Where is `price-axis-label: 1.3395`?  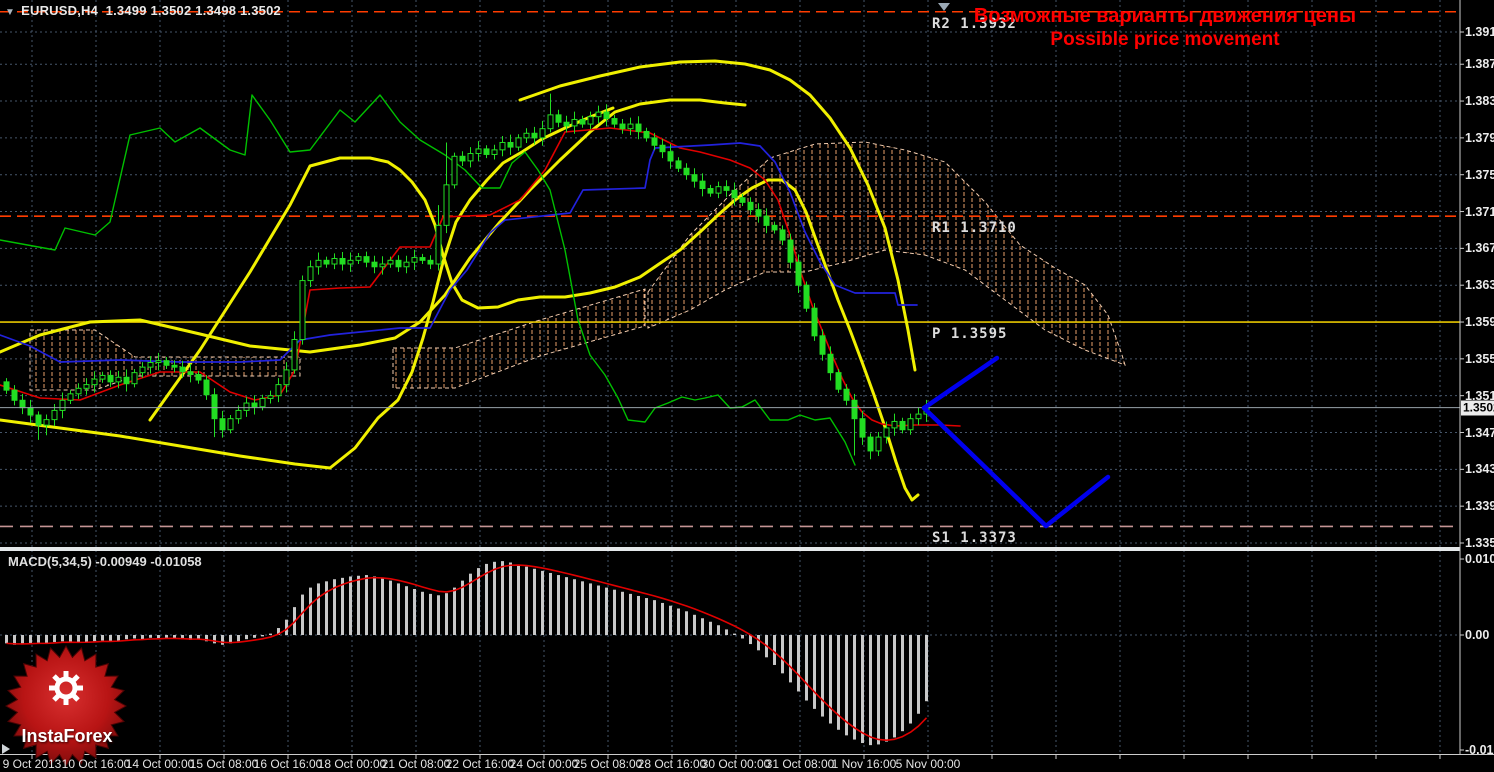 price-axis-label: 1.3395 is located at coordinates (1479, 506).